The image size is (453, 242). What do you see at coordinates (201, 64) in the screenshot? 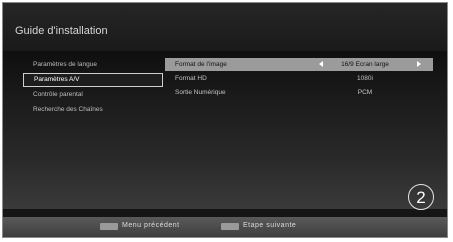
I see `setting-label: Format de l'image` at bounding box center [201, 64].